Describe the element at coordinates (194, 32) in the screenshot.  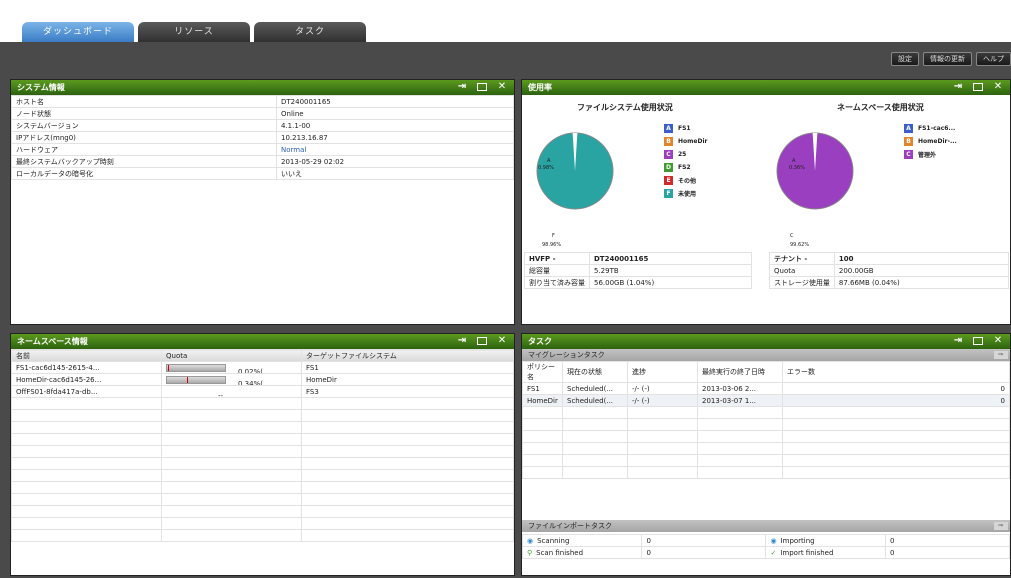
I see `tab-resources: リソース` at that location.